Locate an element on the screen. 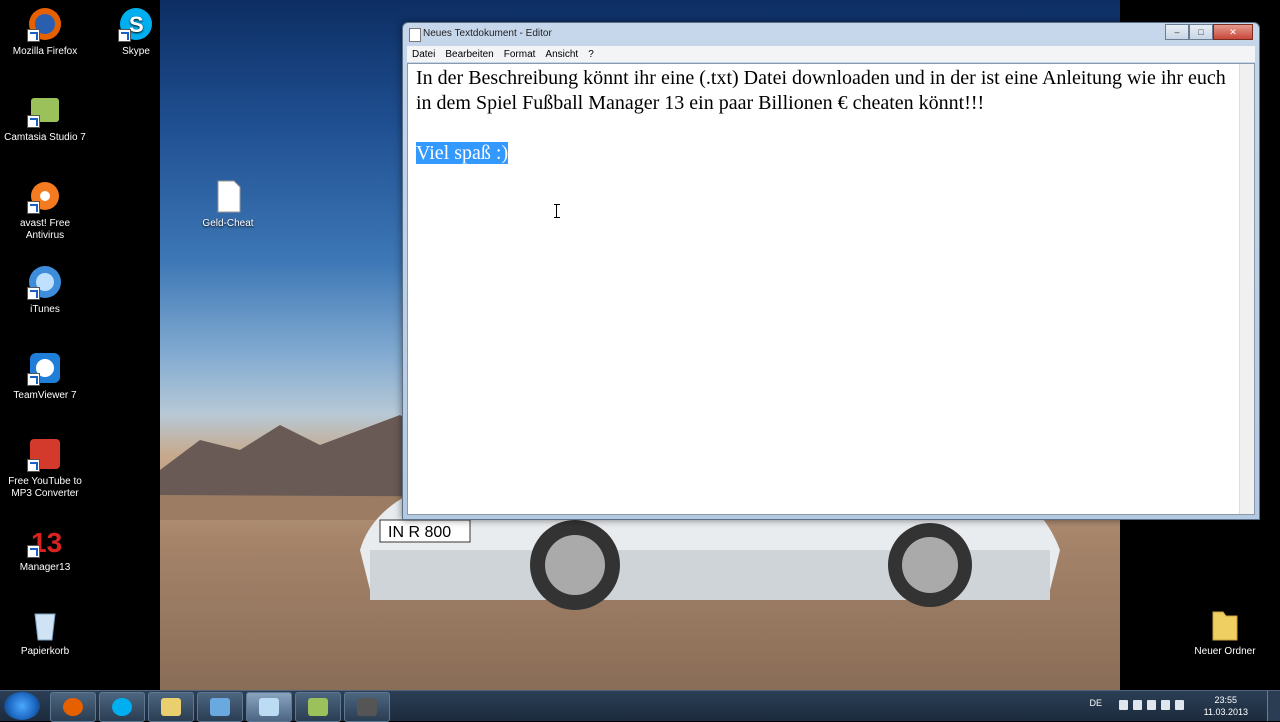 The height and width of the screenshot is (722, 1280). taskbar-firefox is located at coordinates (73, 707).